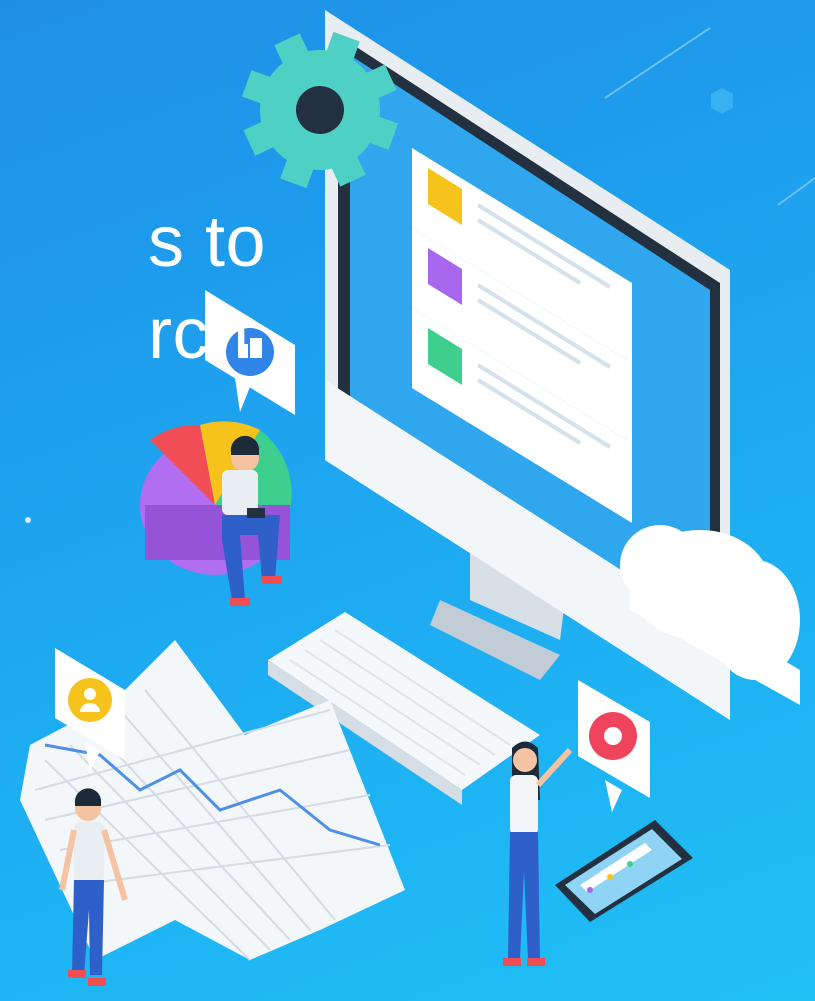  Describe the element at coordinates (28, 520) in the screenshot. I see `sparkle-dot` at that location.